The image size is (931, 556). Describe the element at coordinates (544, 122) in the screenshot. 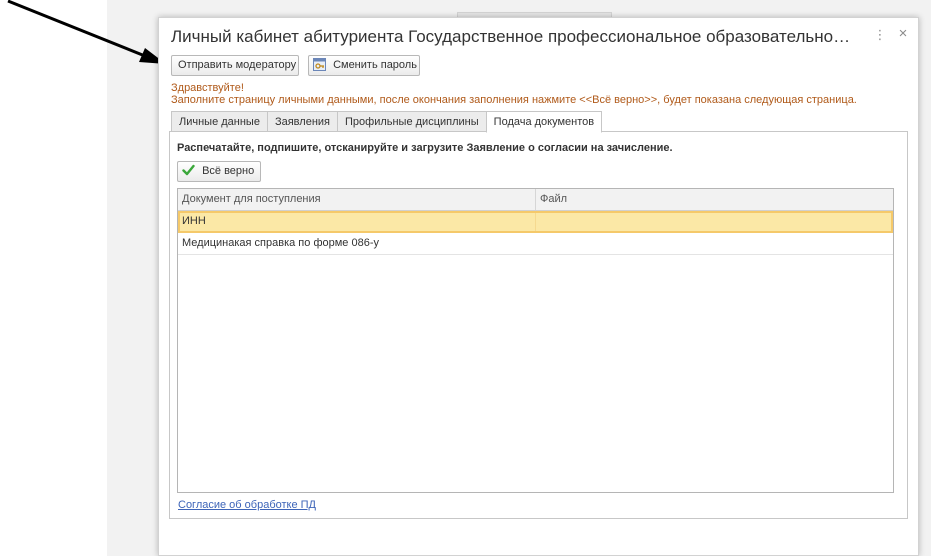

I see `tab-document-submission: Подача документов` at that location.